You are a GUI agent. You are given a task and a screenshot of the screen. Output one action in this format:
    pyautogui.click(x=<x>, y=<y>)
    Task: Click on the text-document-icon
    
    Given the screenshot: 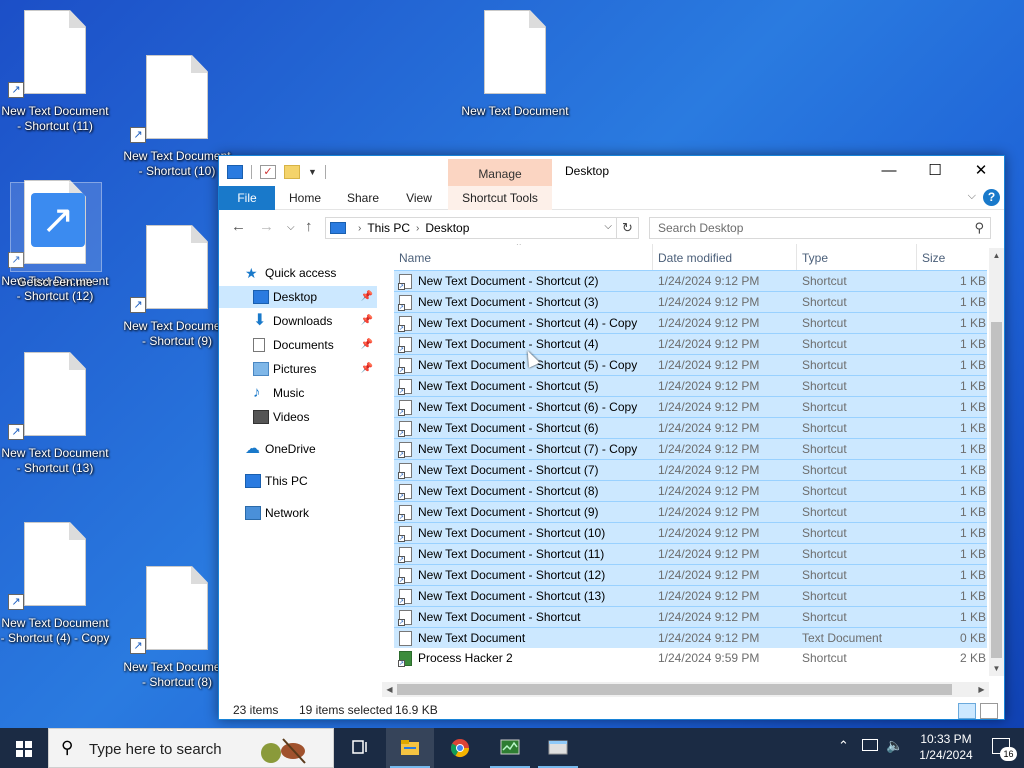 What is the action you would take?
    pyautogui.click(x=177, y=267)
    